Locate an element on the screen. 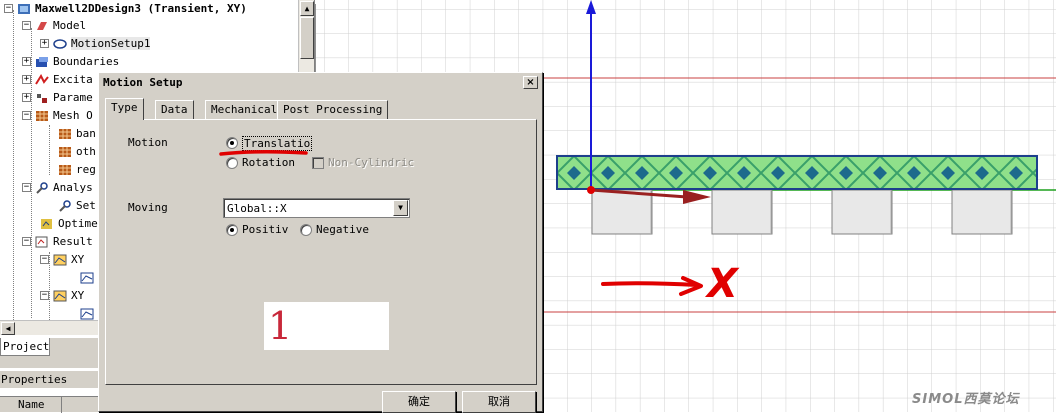 Image resolution: width=1056 pixels, height=413 pixels. tree-item-label: reg is located at coordinates (86, 169).